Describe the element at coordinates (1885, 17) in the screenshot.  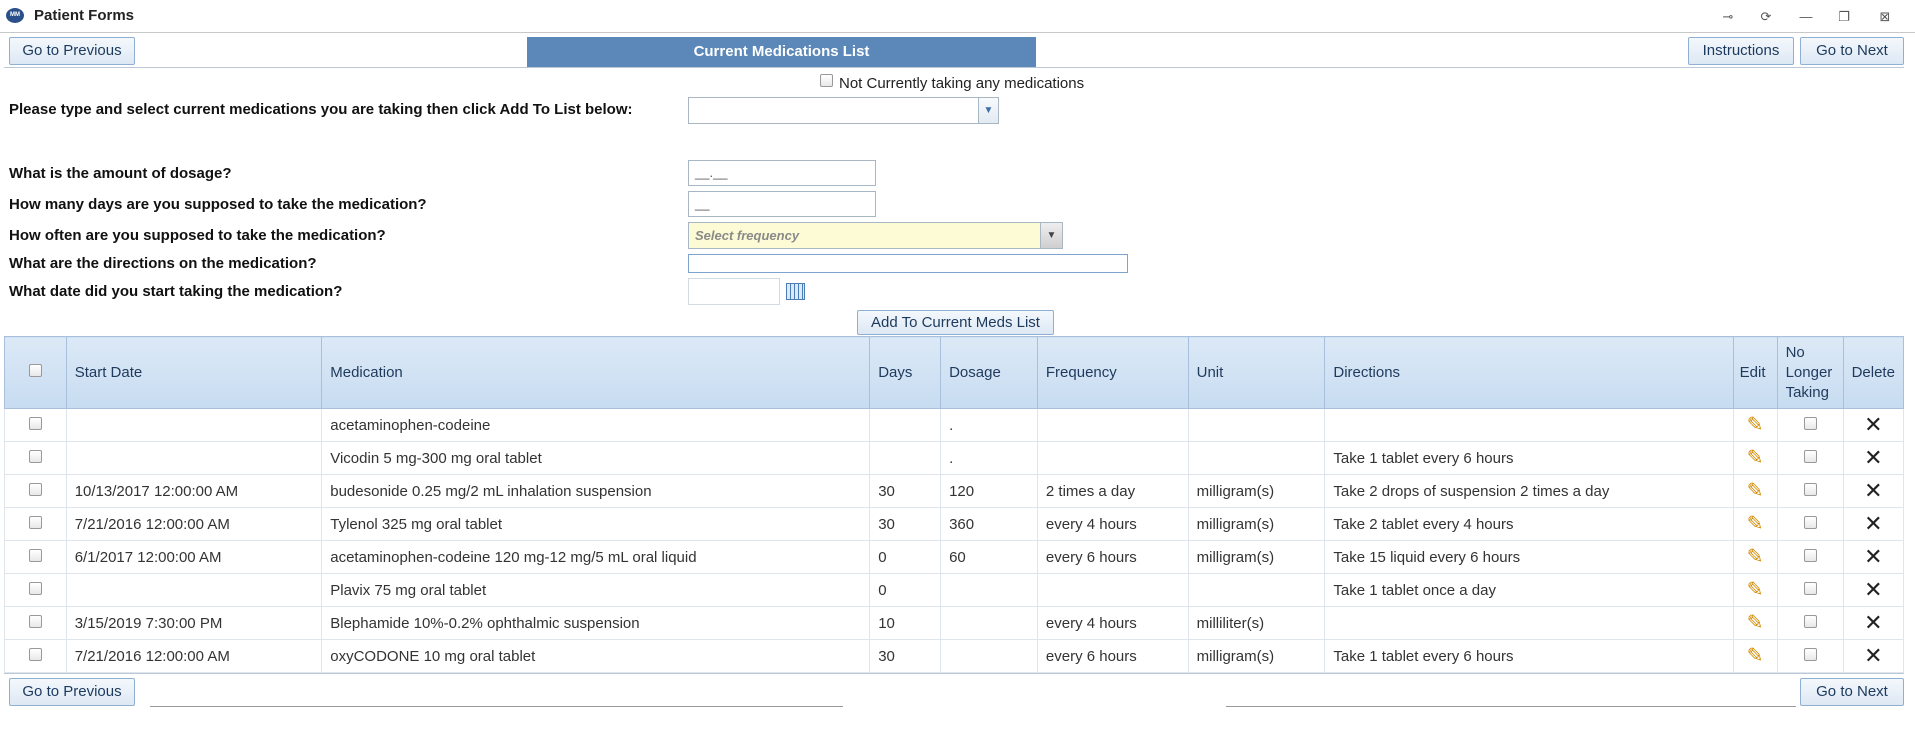
I see `close-icon: ⊠` at that location.